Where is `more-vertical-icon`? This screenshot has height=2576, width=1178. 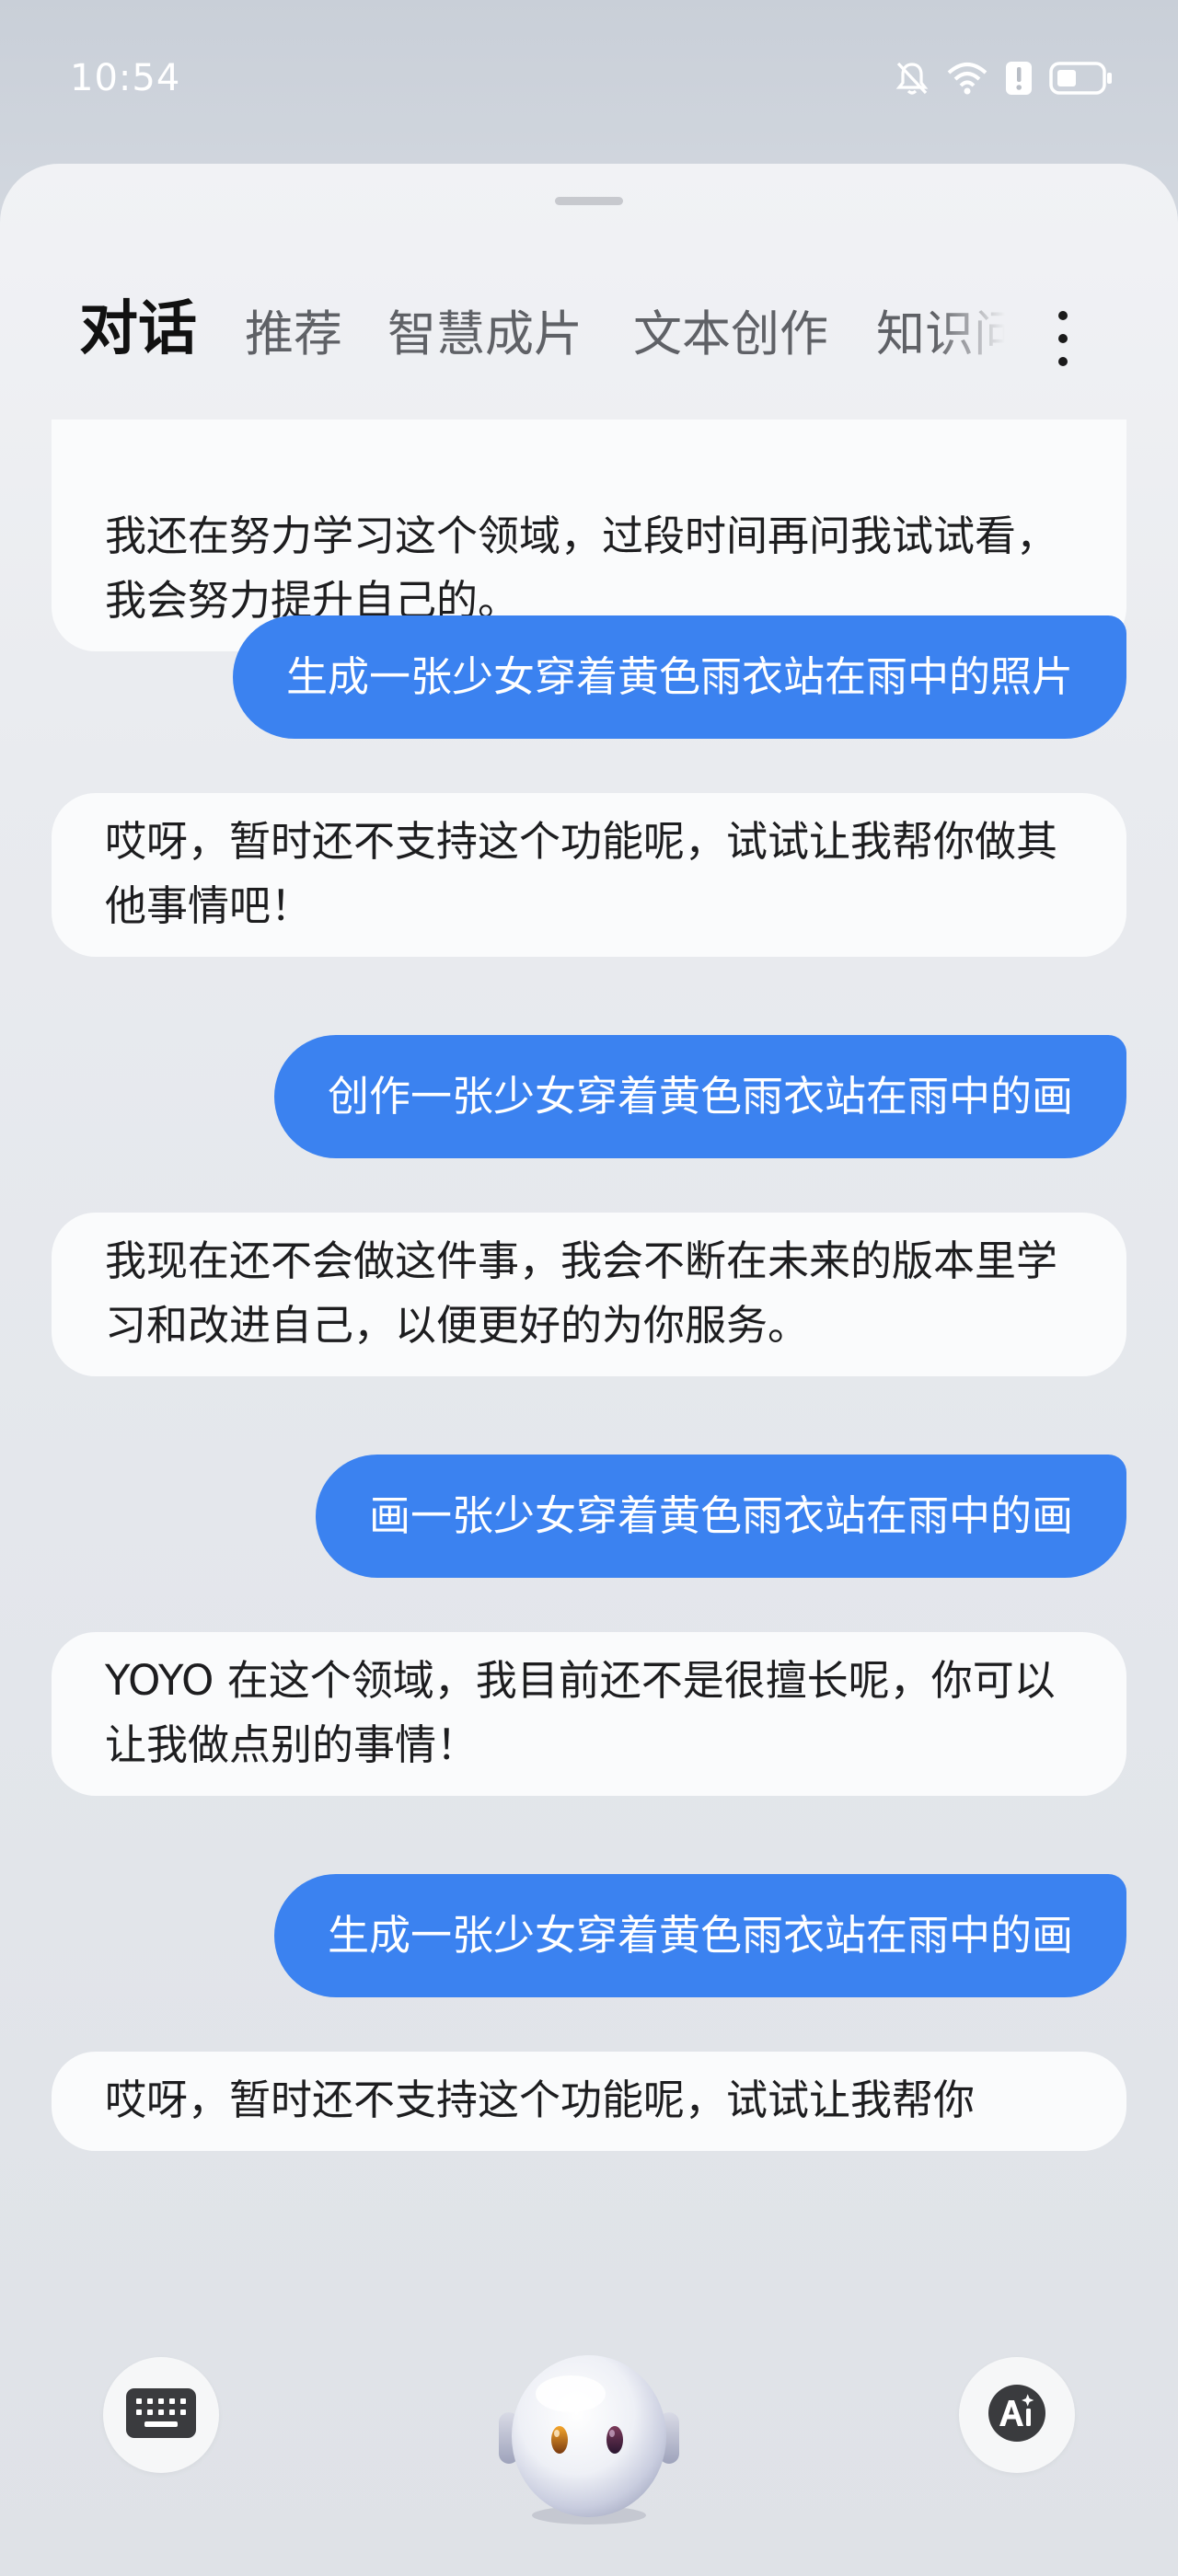
more-vertical-icon is located at coordinates (1063, 339).